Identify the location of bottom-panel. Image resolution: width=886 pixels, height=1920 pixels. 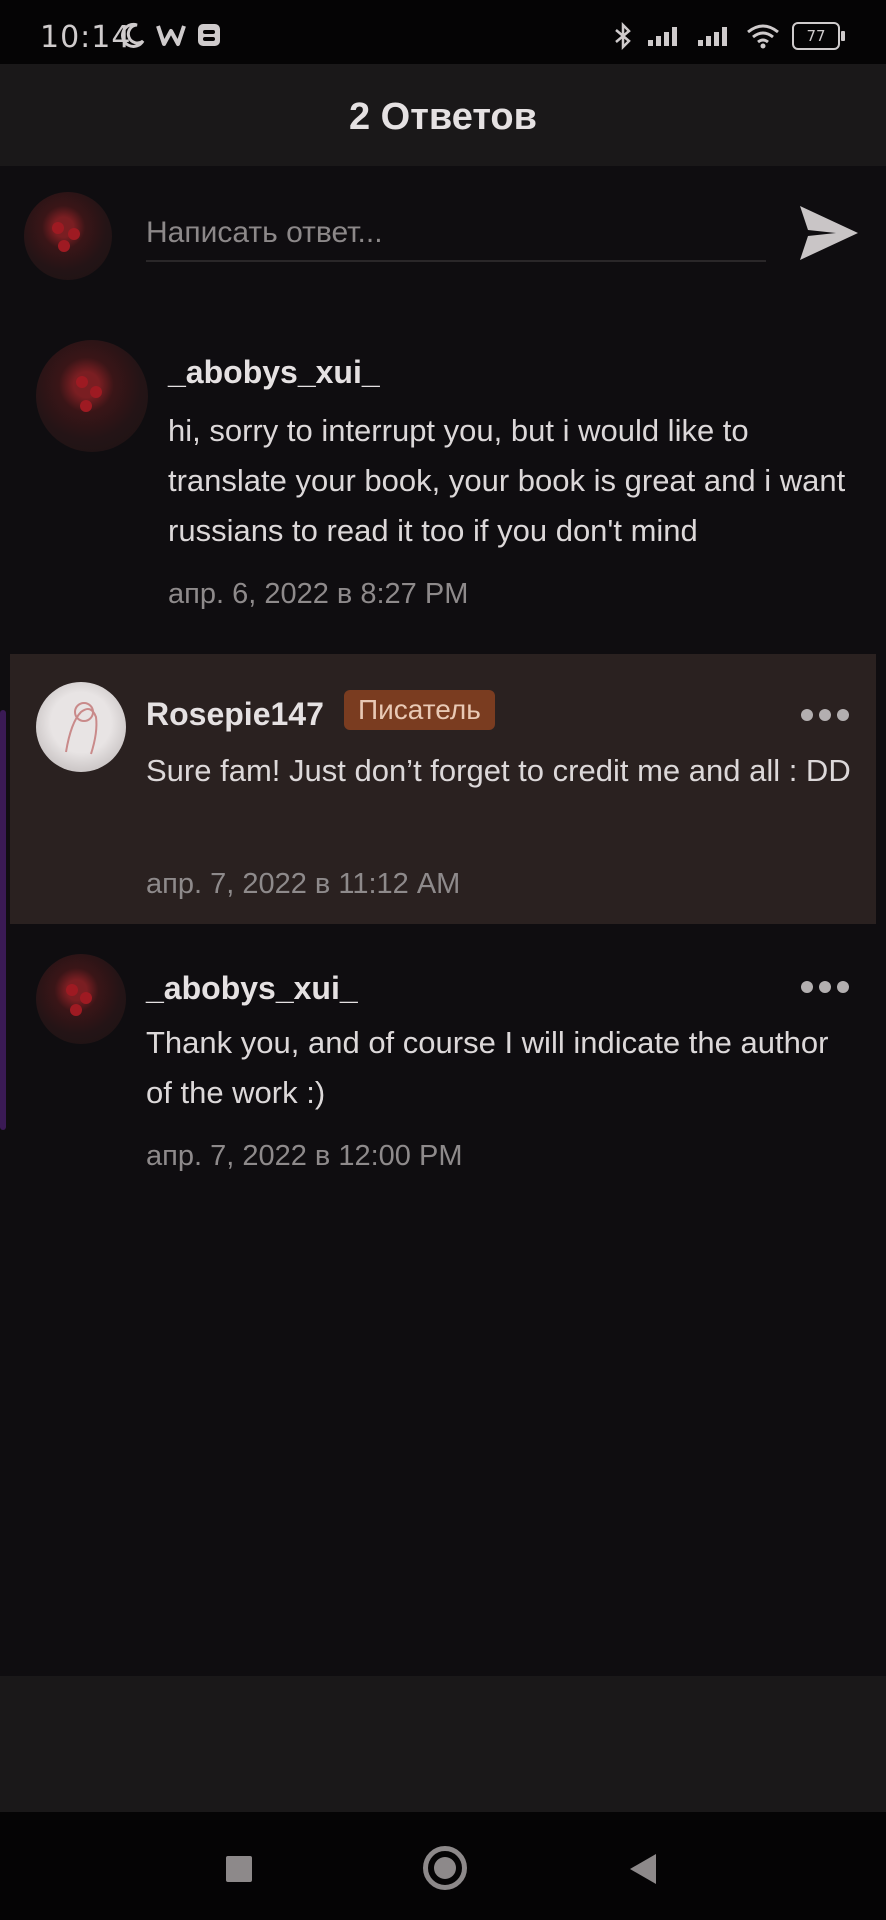
(443, 1744).